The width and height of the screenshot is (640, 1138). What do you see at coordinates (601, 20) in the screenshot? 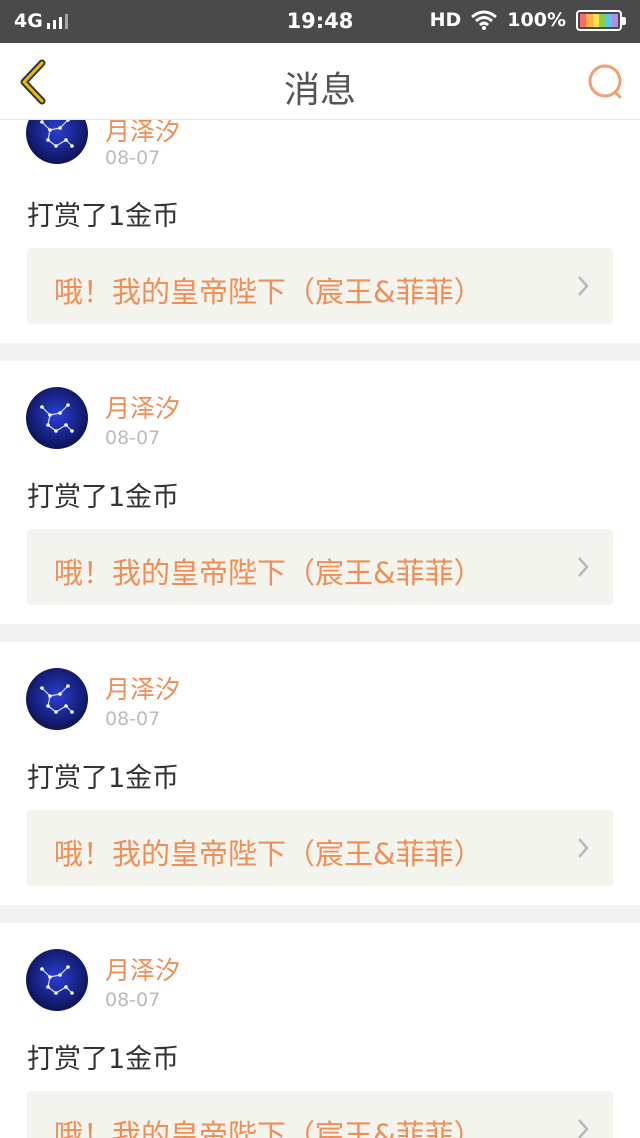
I see `battery-icon` at bounding box center [601, 20].